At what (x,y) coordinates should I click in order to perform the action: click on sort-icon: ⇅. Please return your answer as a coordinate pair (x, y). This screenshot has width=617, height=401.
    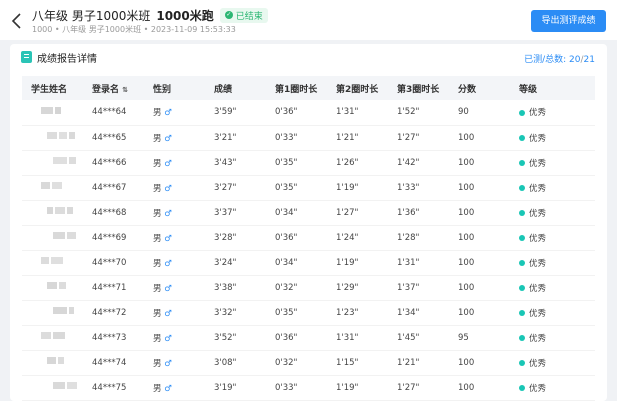
    Looking at the image, I should click on (125, 90).